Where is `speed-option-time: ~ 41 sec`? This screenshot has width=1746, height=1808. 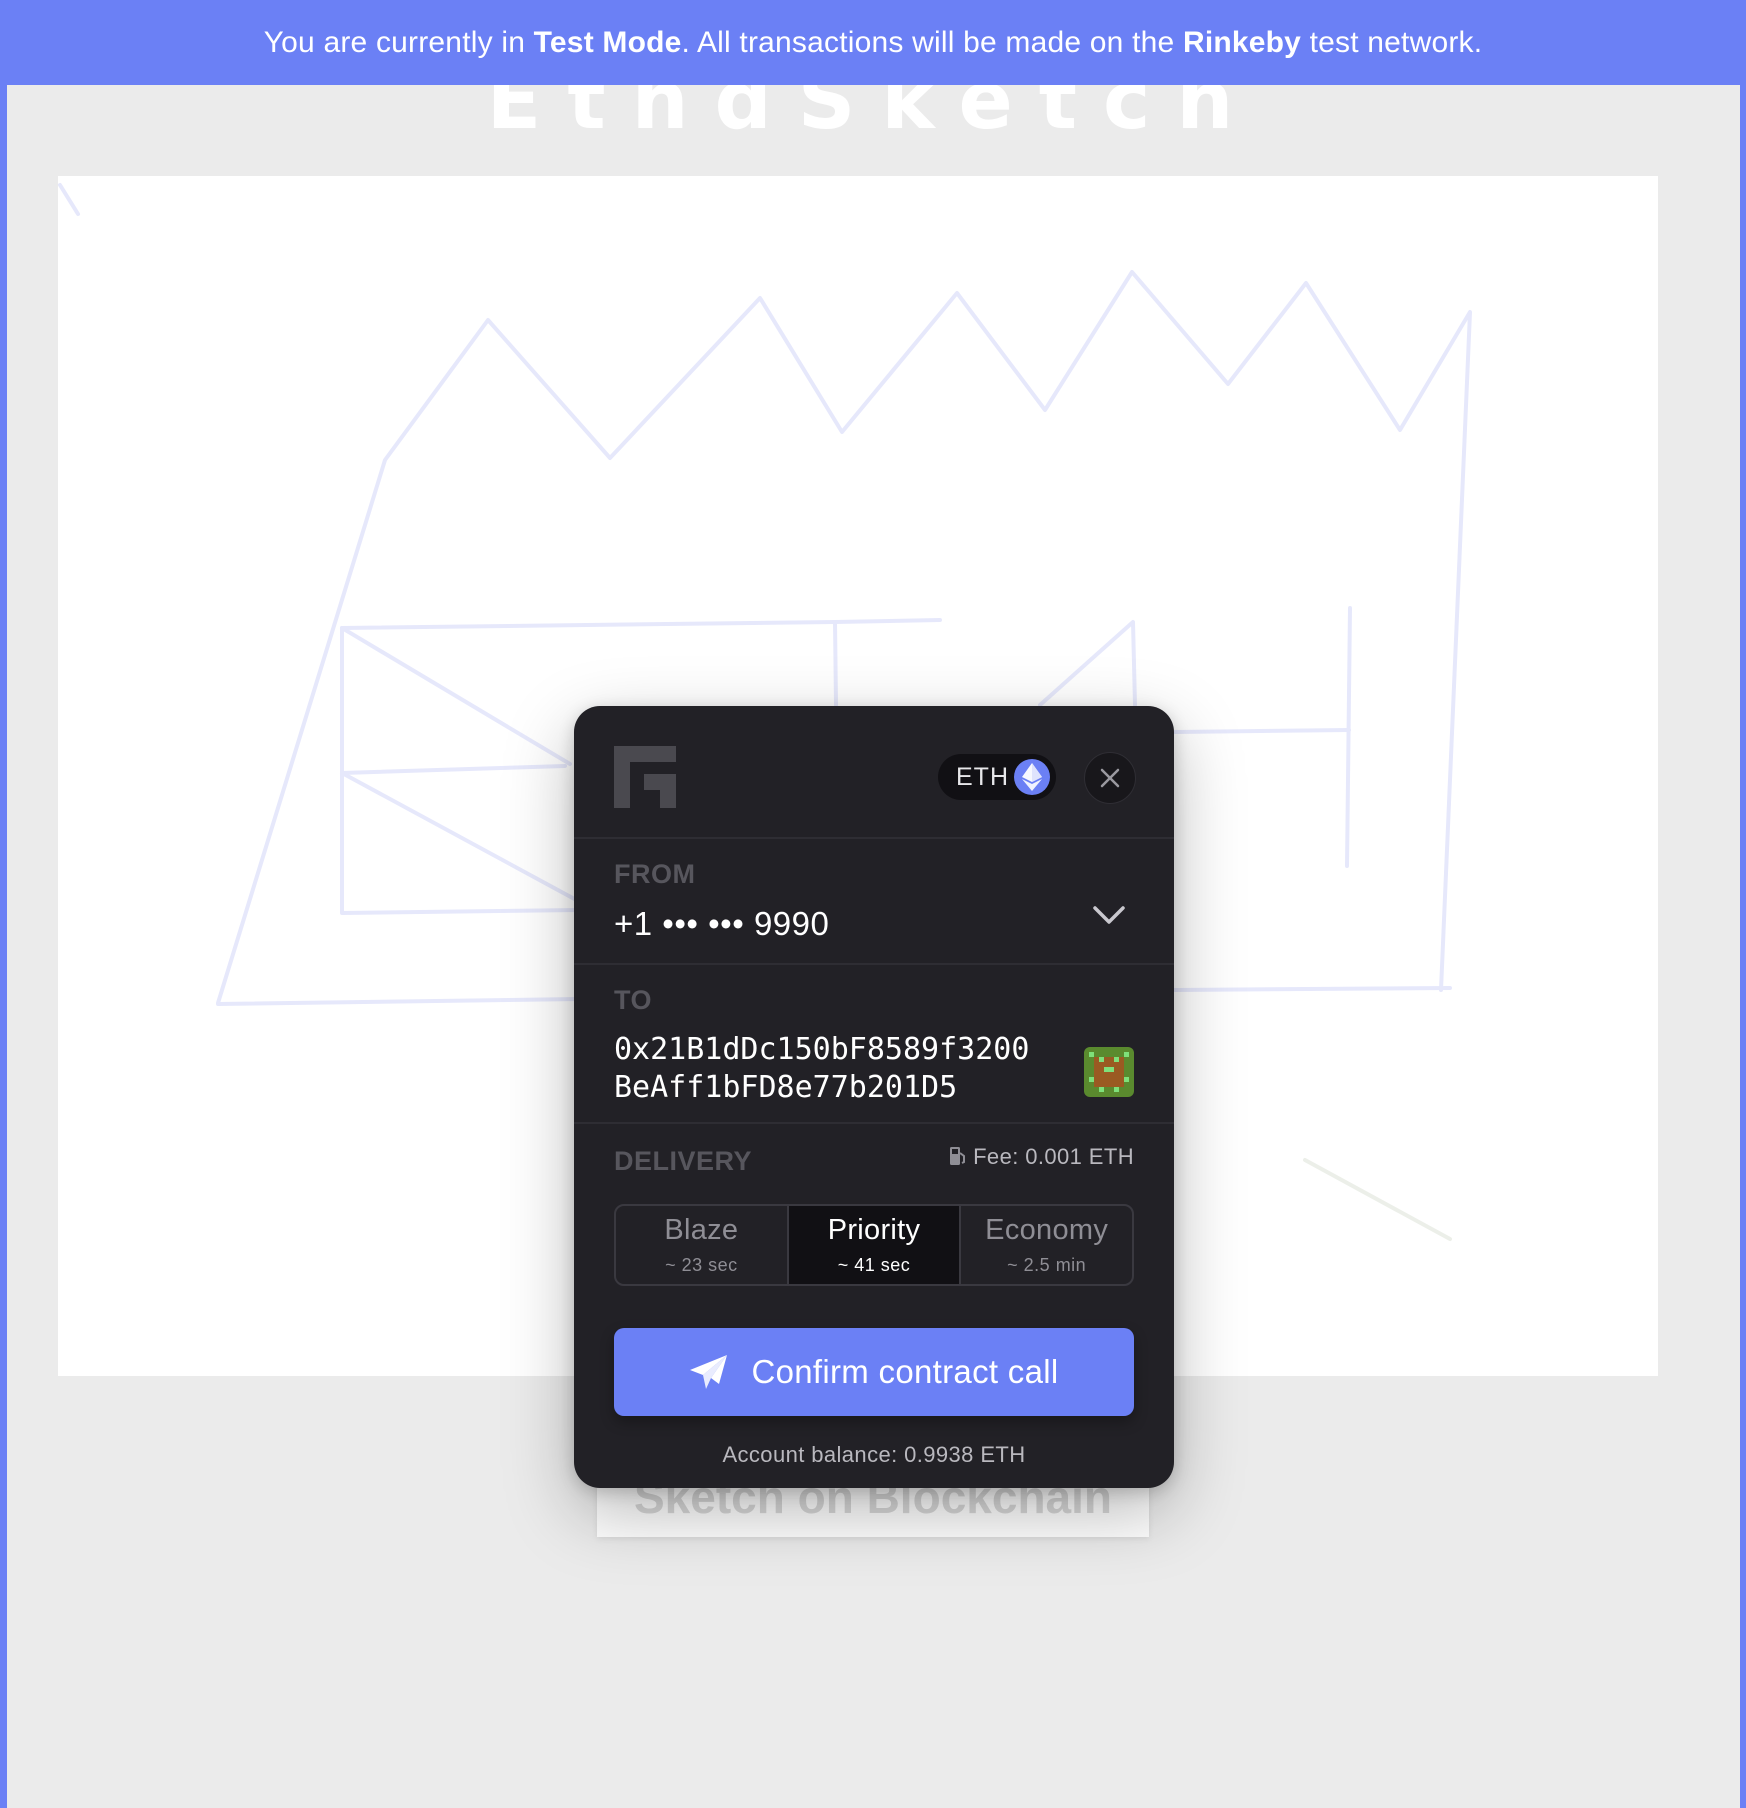
speed-option-time: ~ 41 sec is located at coordinates (874, 1265).